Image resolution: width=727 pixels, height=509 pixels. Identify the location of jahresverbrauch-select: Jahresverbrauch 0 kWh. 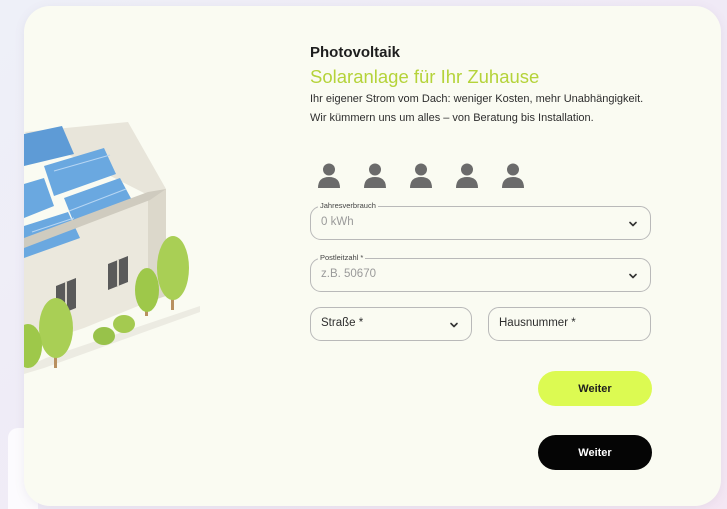
(480, 220).